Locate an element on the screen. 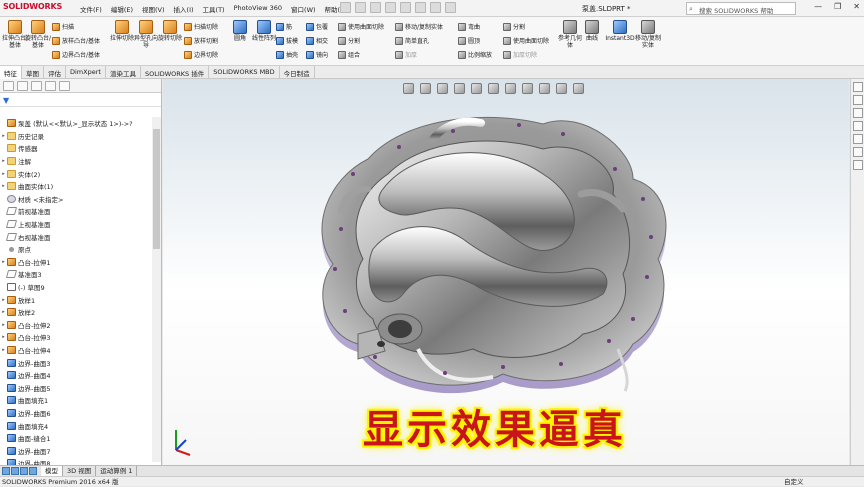 The width and height of the screenshot is (864, 487). appearances-icon is located at coordinates (858, 139).